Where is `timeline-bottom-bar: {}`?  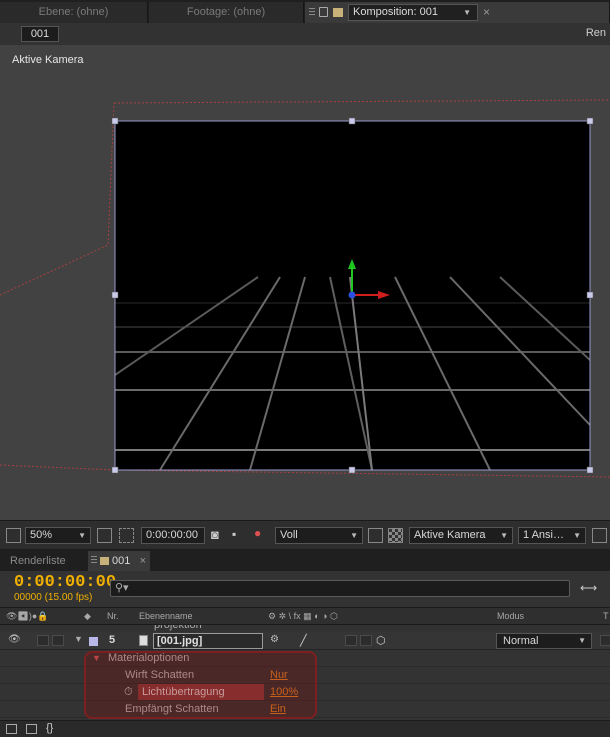
timeline-bottom-bar: {} is located at coordinates (305, 728).